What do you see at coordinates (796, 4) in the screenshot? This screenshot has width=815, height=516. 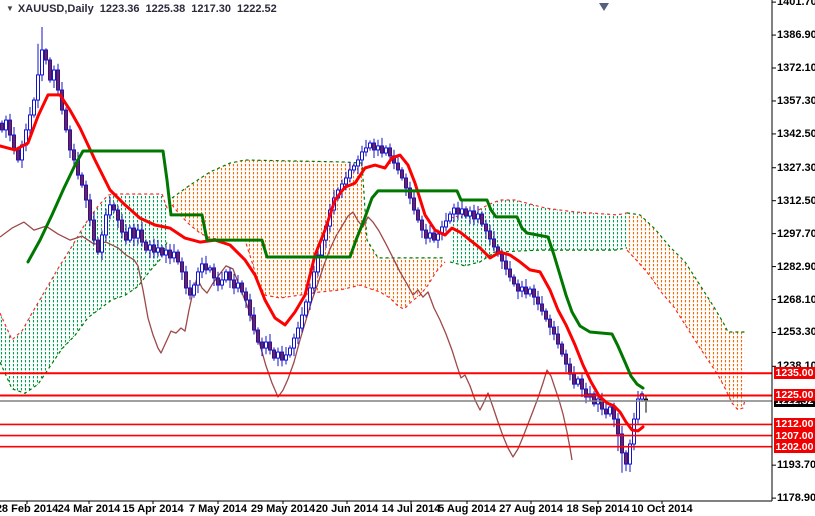 I see `y-axis-label: 1401.70` at bounding box center [796, 4].